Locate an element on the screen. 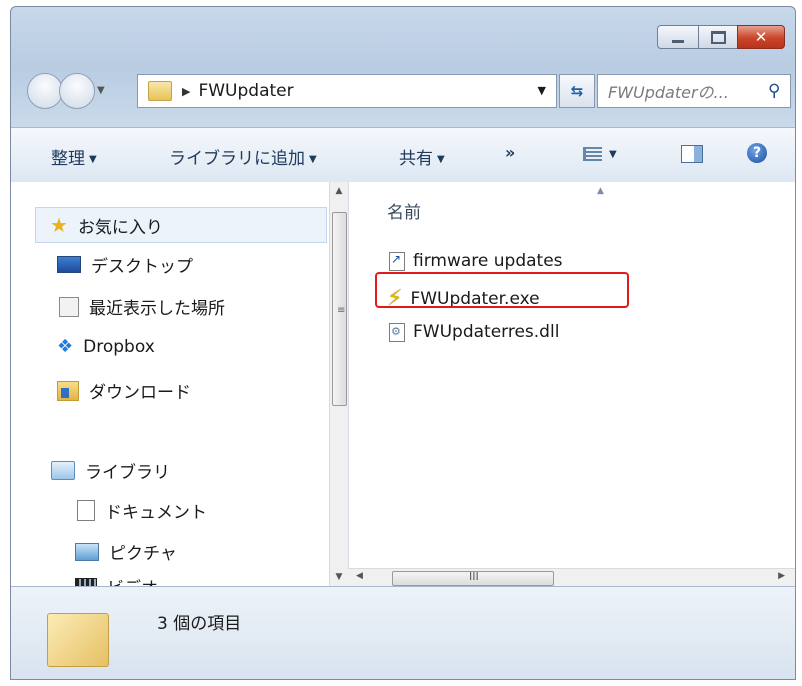 This screenshot has height=686, width=802. details-pane: 3 個の項目 is located at coordinates (403, 632).